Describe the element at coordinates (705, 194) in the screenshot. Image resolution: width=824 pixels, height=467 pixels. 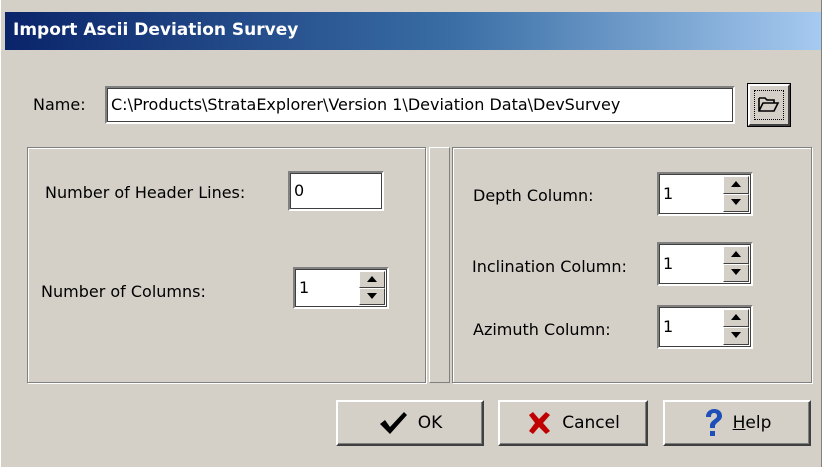
I see `depth-column-stepper: 1` at that location.